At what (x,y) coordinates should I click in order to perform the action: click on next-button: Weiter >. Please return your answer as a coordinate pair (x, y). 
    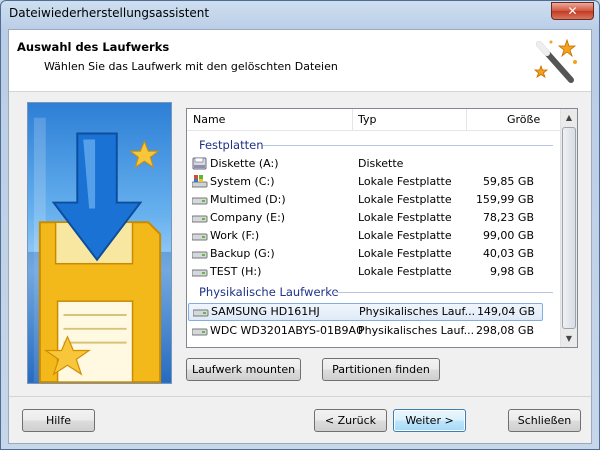
    Looking at the image, I should click on (429, 420).